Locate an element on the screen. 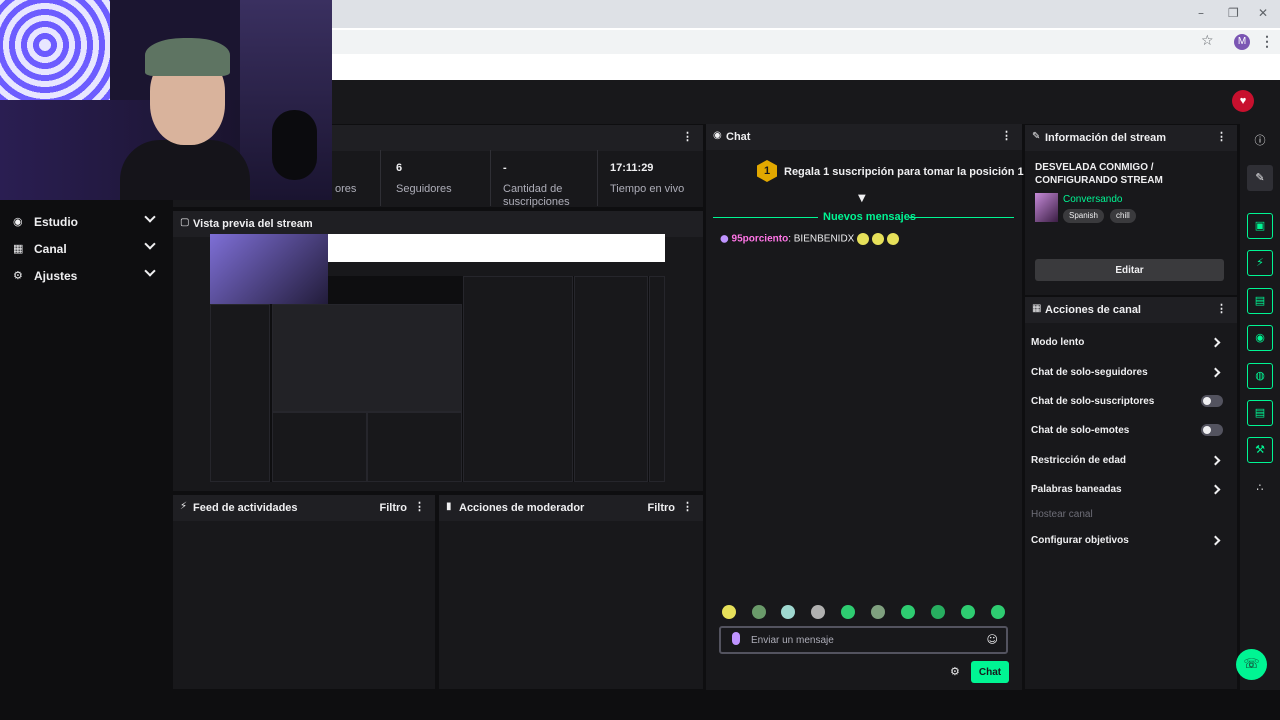 Image resolution: width=1280 pixels, height=720 pixels. wrench-icon: ⚒ is located at coordinates (1260, 450).